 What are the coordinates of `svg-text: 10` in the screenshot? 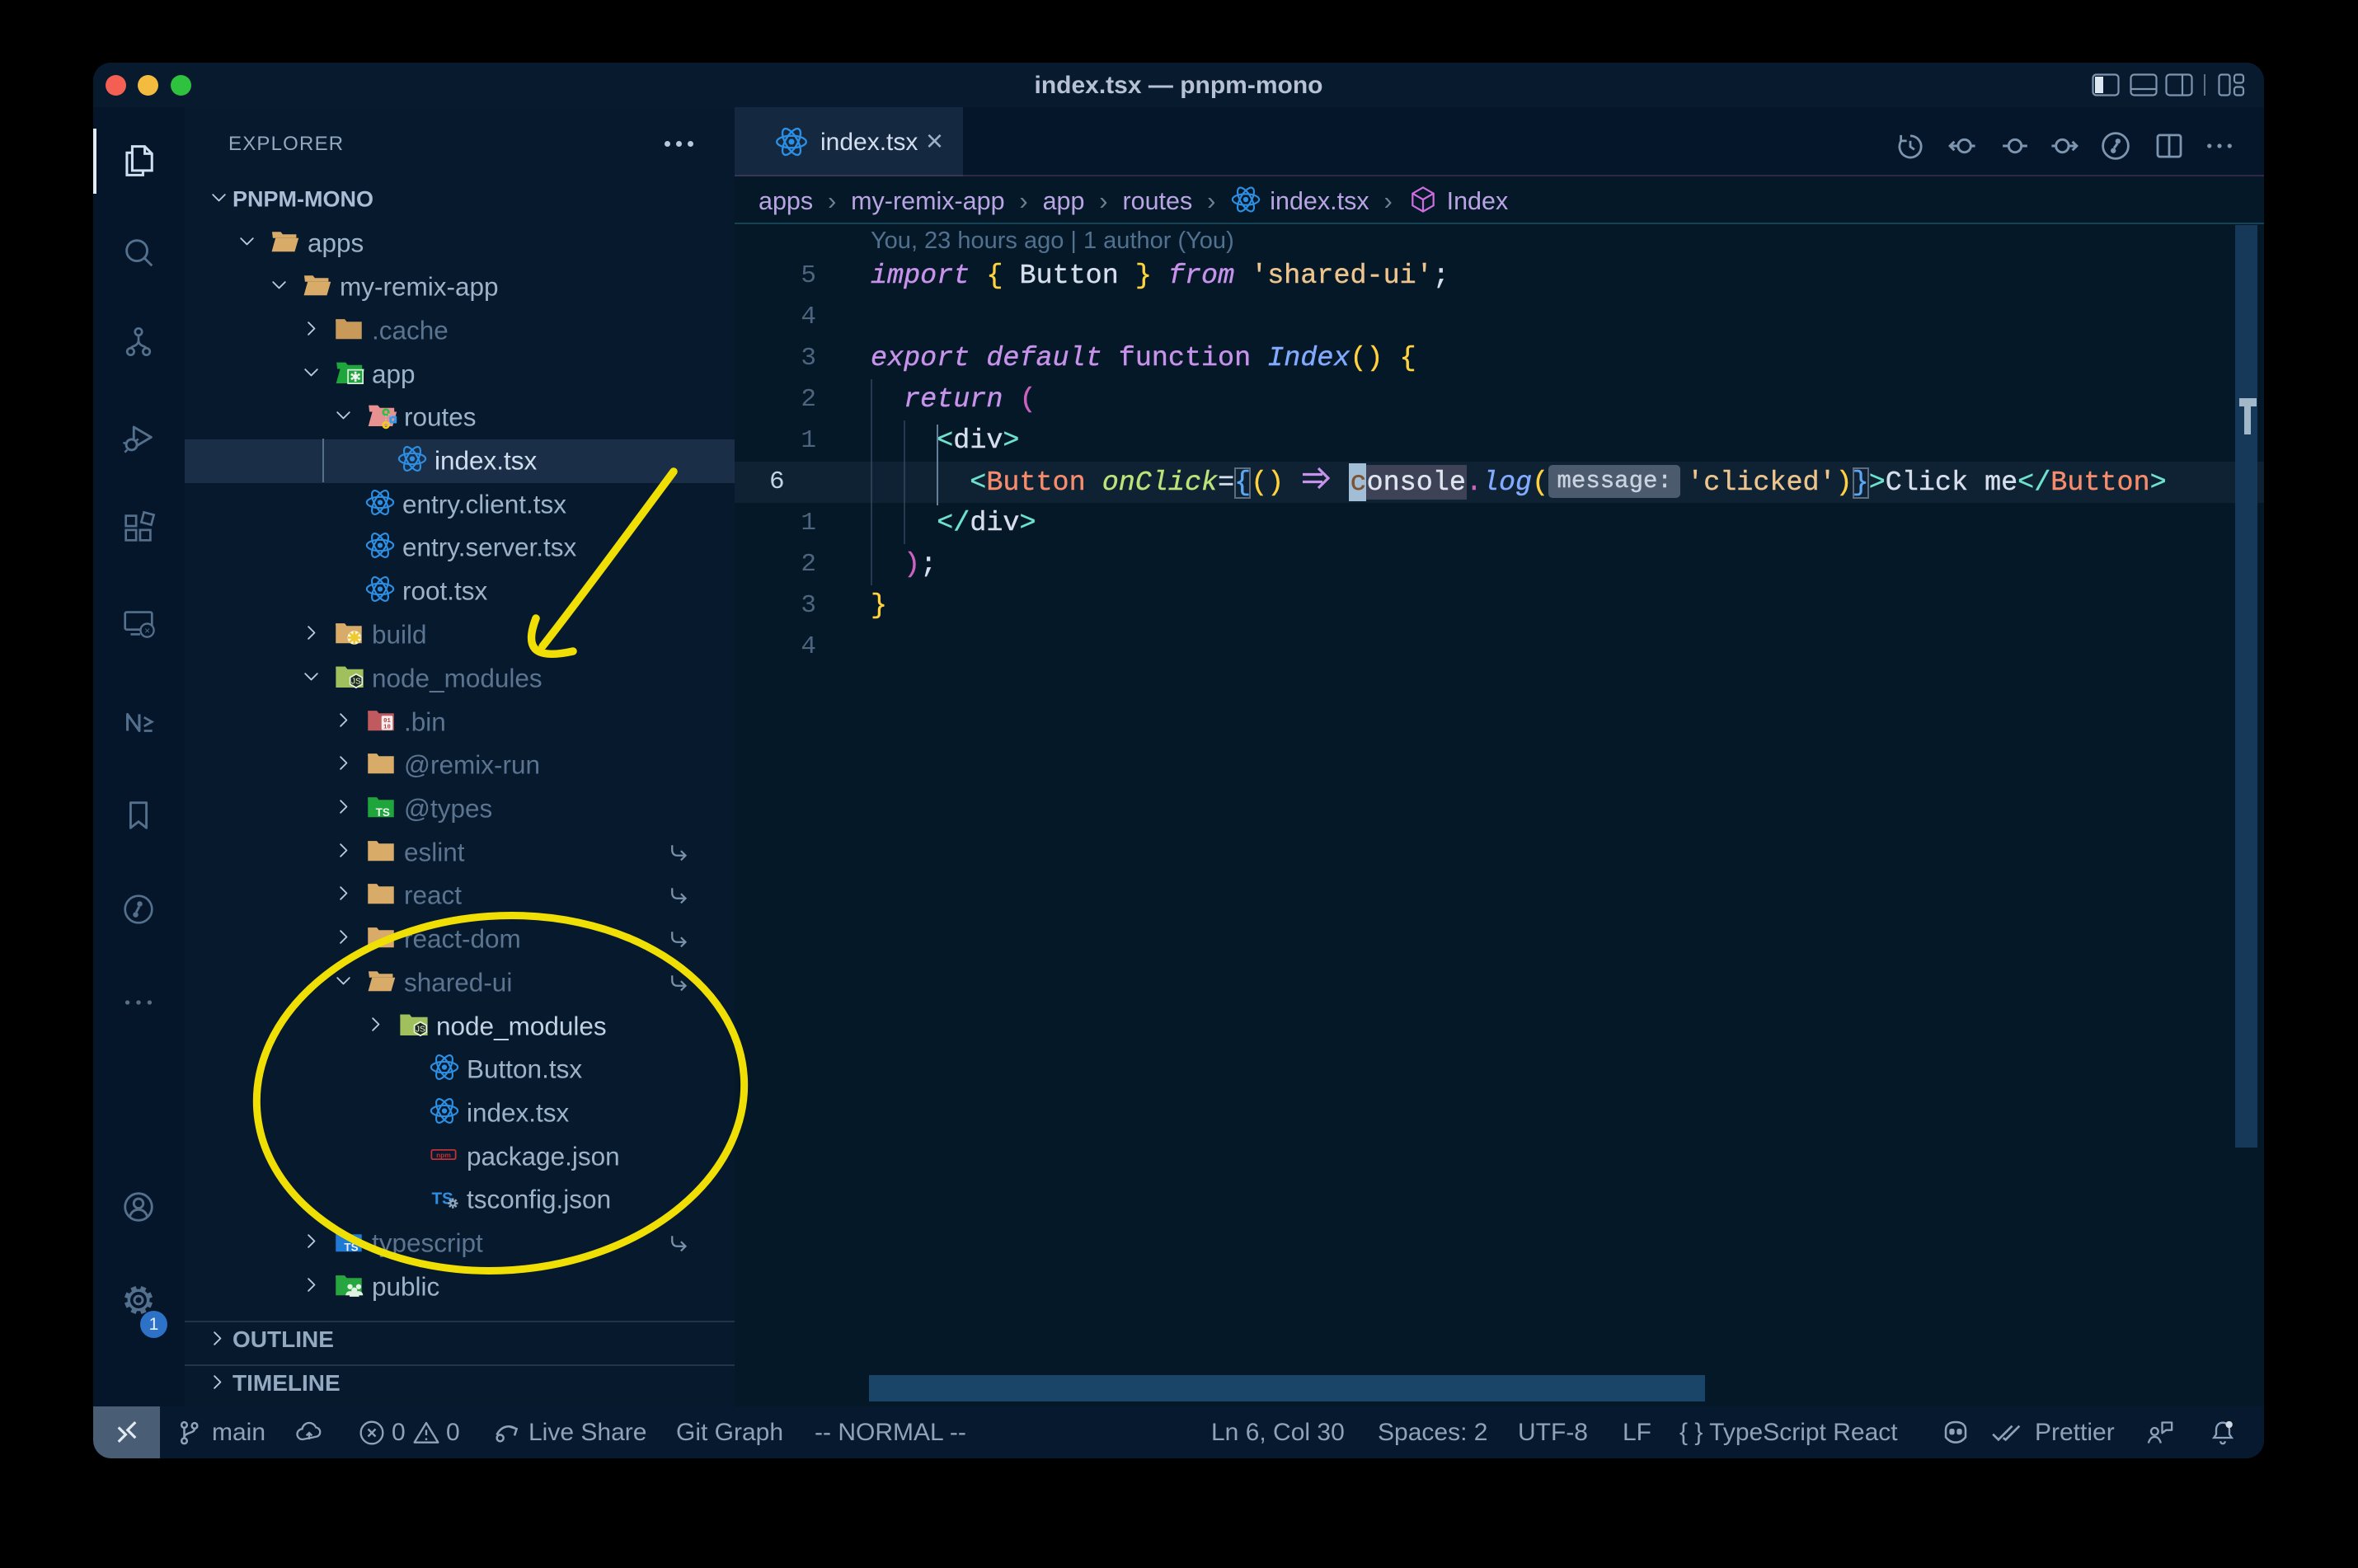 It's located at (387, 727).